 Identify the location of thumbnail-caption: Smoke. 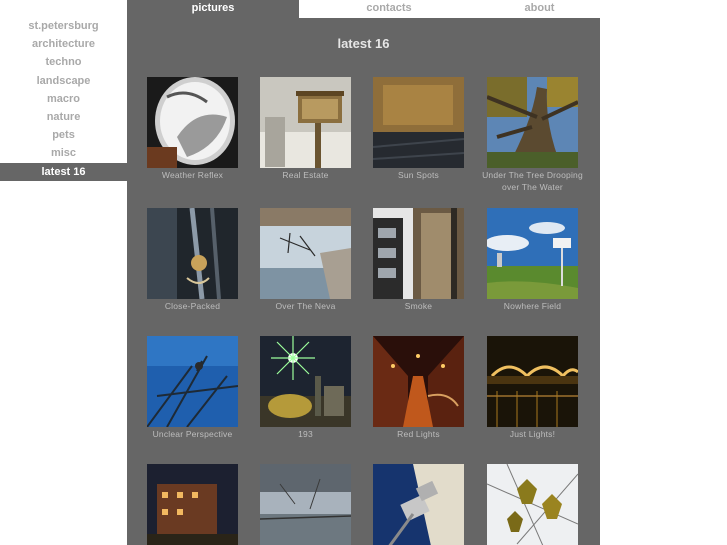
(418, 306).